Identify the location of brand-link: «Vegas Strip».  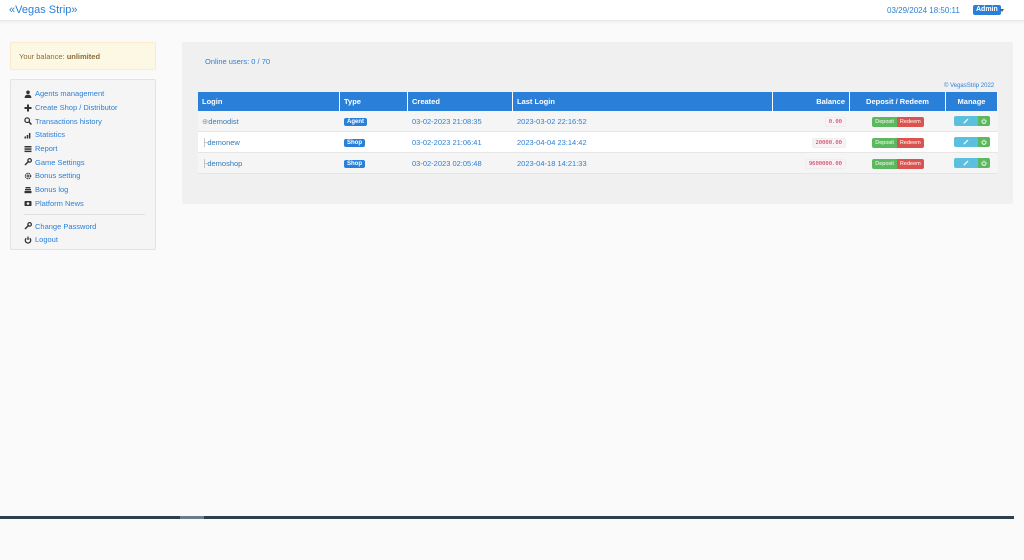
(43, 10).